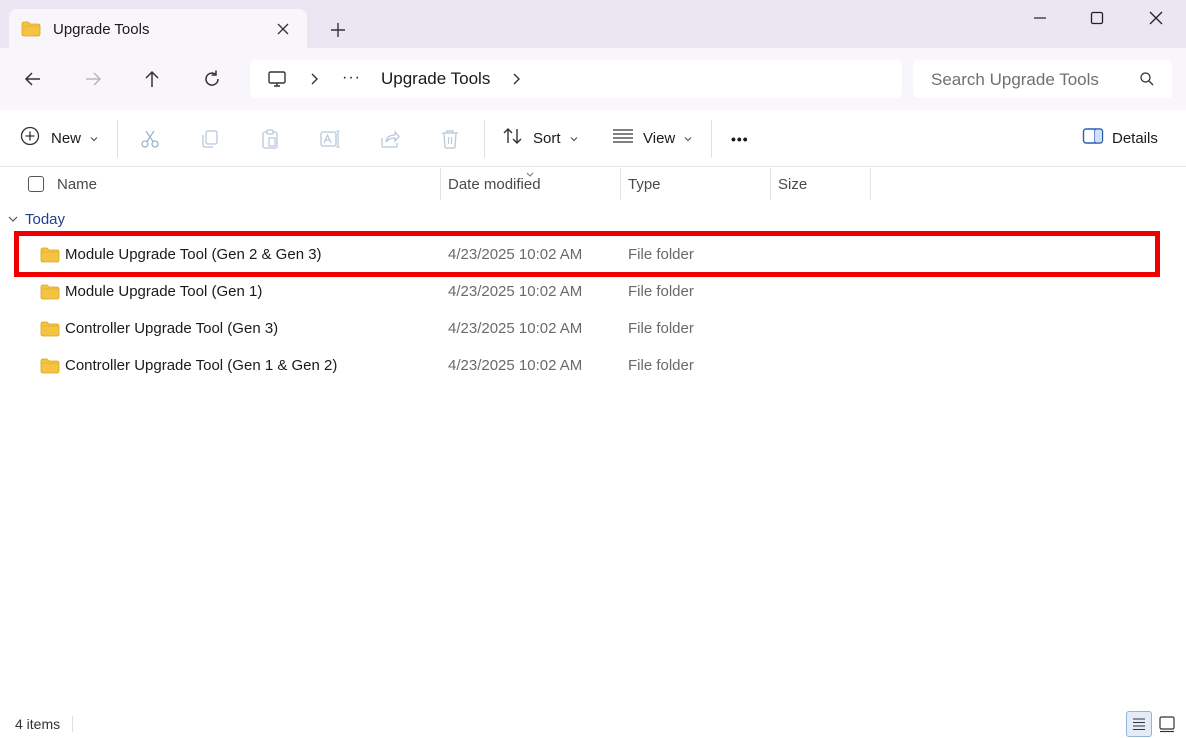 This screenshot has width=1186, height=738. What do you see at coordinates (1040, 18) in the screenshot?
I see `minimize-icon` at bounding box center [1040, 18].